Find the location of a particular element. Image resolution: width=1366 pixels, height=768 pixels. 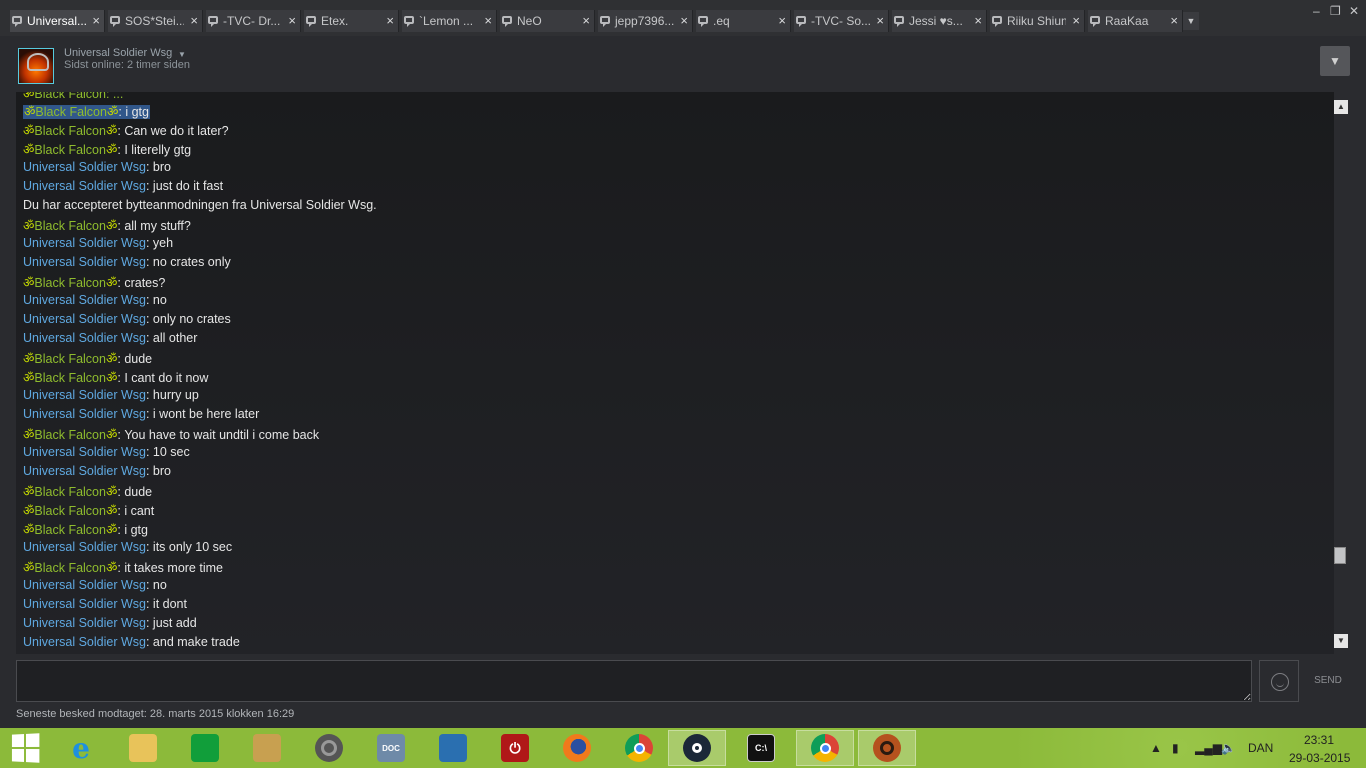

chat-tab-6: jepp7396... × is located at coordinates (645, 21).